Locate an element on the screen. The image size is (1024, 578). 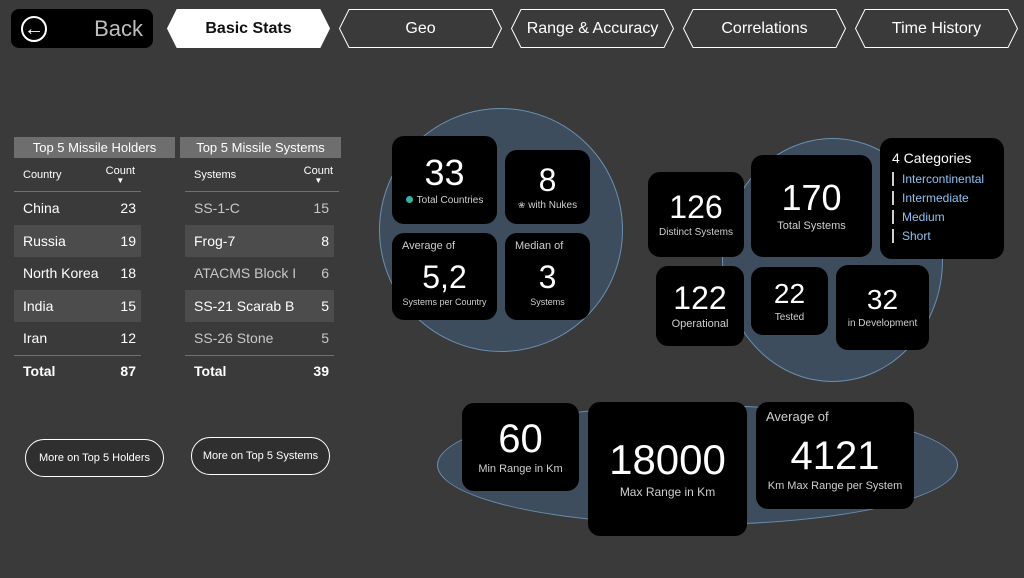
min-range-value: 60 is located at coordinates (520, 439).